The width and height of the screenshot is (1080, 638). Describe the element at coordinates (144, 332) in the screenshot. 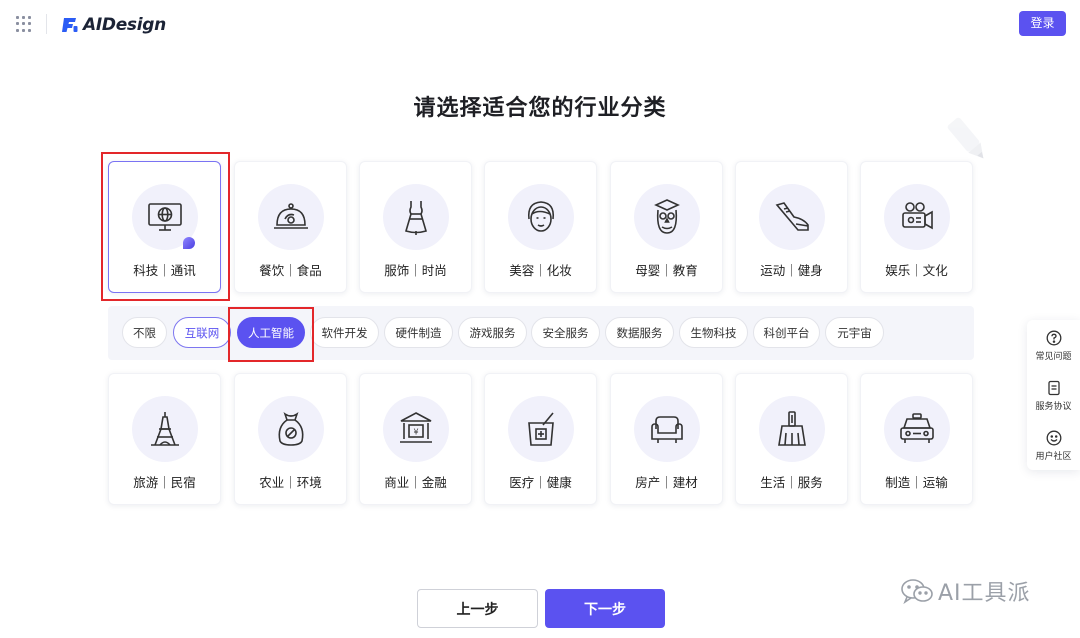

I see `chip-unlimited: 不限` at that location.